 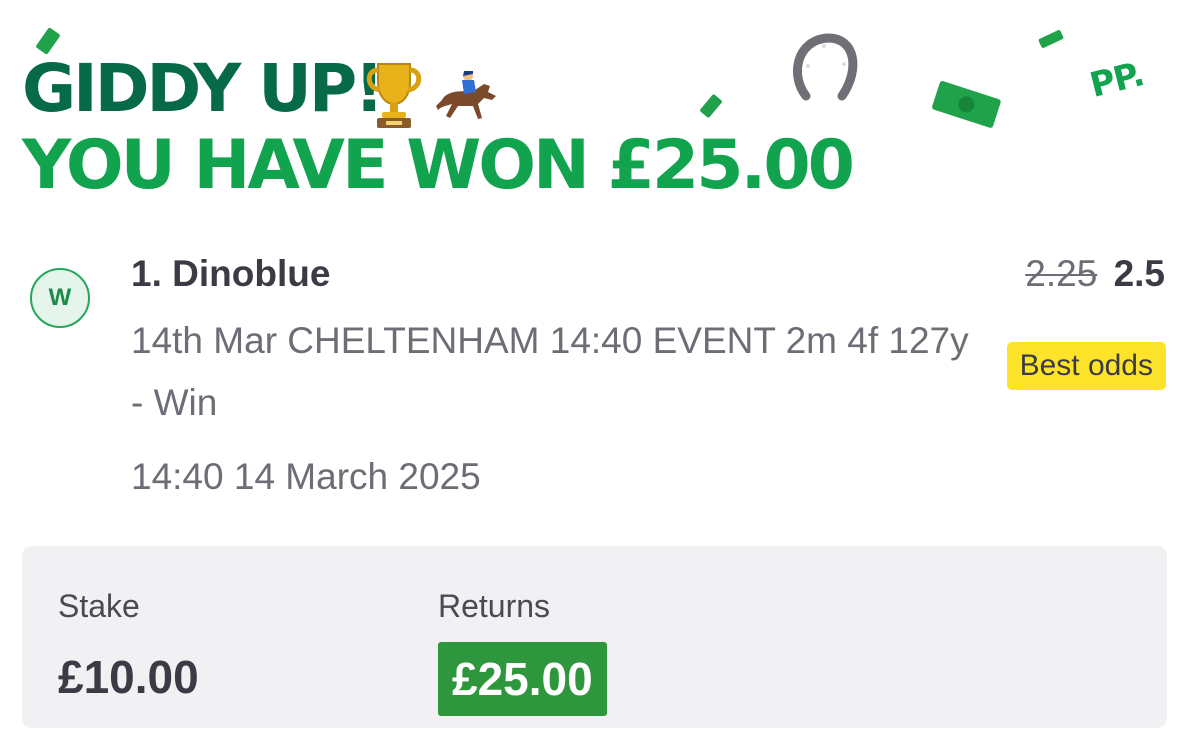 I want to click on selection-name: 1. Dinoblue, so click(x=231, y=273).